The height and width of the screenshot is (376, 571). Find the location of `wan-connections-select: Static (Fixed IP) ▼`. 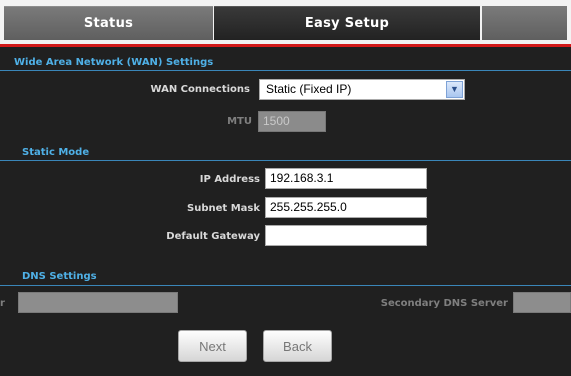

wan-connections-select: Static (Fixed IP) ▼ is located at coordinates (362, 89).